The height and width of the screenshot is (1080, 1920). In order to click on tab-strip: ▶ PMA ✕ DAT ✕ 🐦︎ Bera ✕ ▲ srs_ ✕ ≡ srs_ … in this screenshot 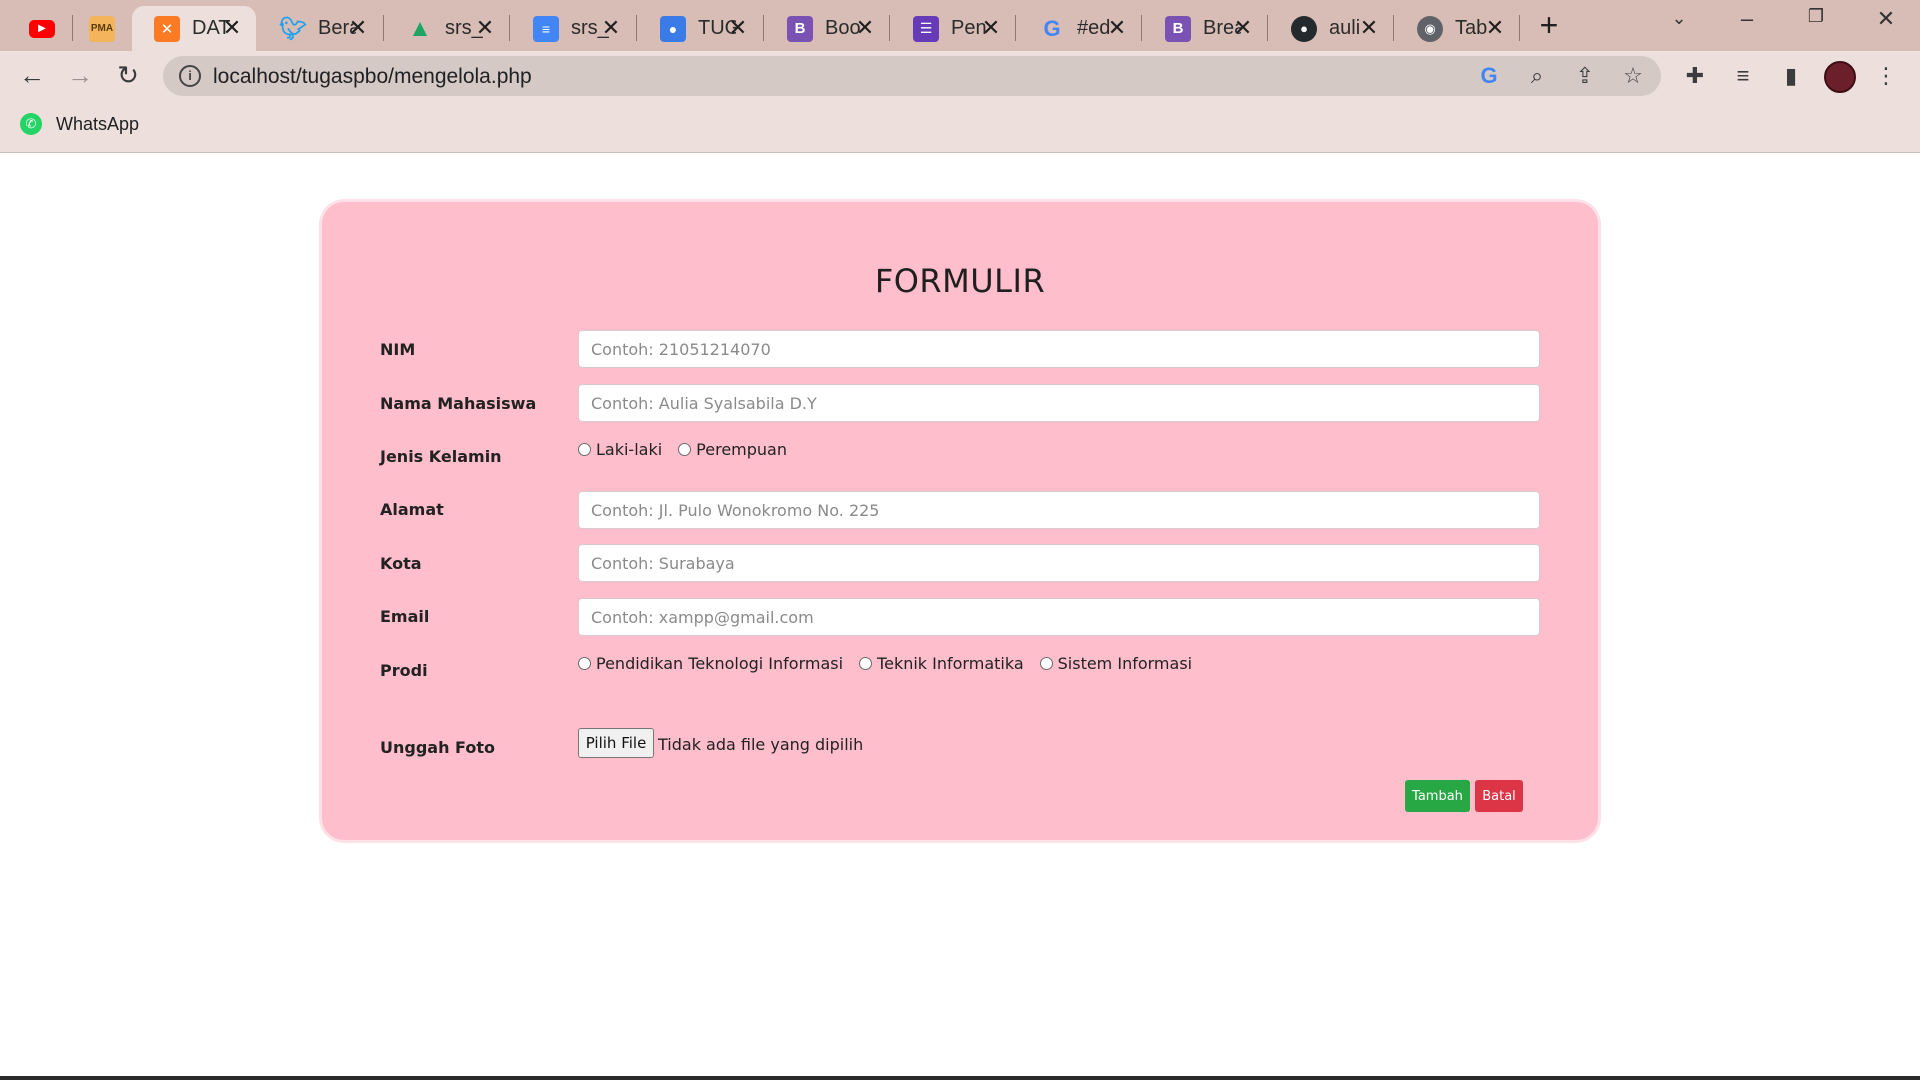, I will do `click(960, 25)`.